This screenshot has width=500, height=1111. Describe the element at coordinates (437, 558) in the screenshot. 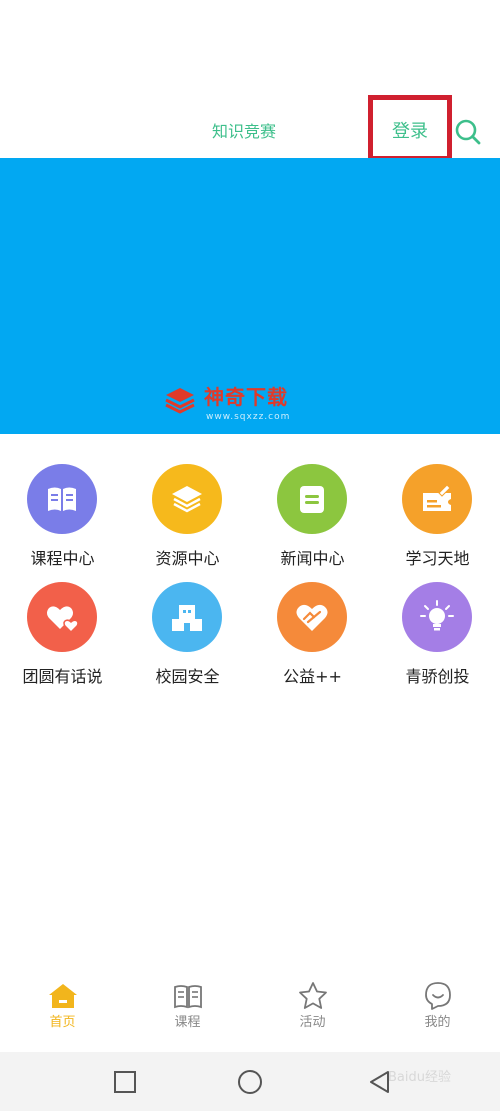

I see `grid-label: 学习天地` at that location.